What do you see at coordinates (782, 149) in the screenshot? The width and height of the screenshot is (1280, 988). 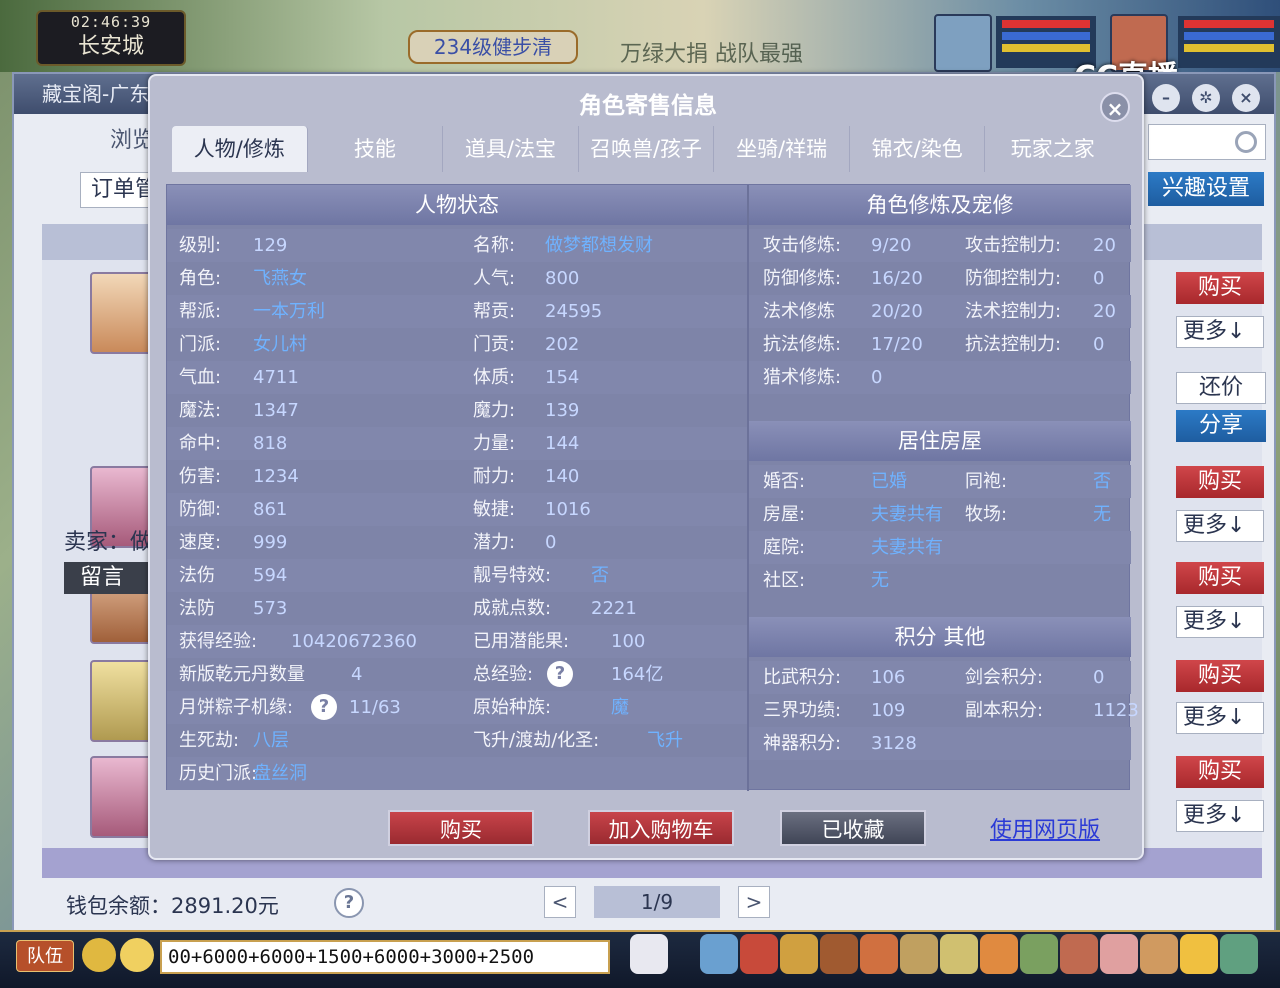 I see `tab-mounts: 坐骑/祥瑞` at bounding box center [782, 149].